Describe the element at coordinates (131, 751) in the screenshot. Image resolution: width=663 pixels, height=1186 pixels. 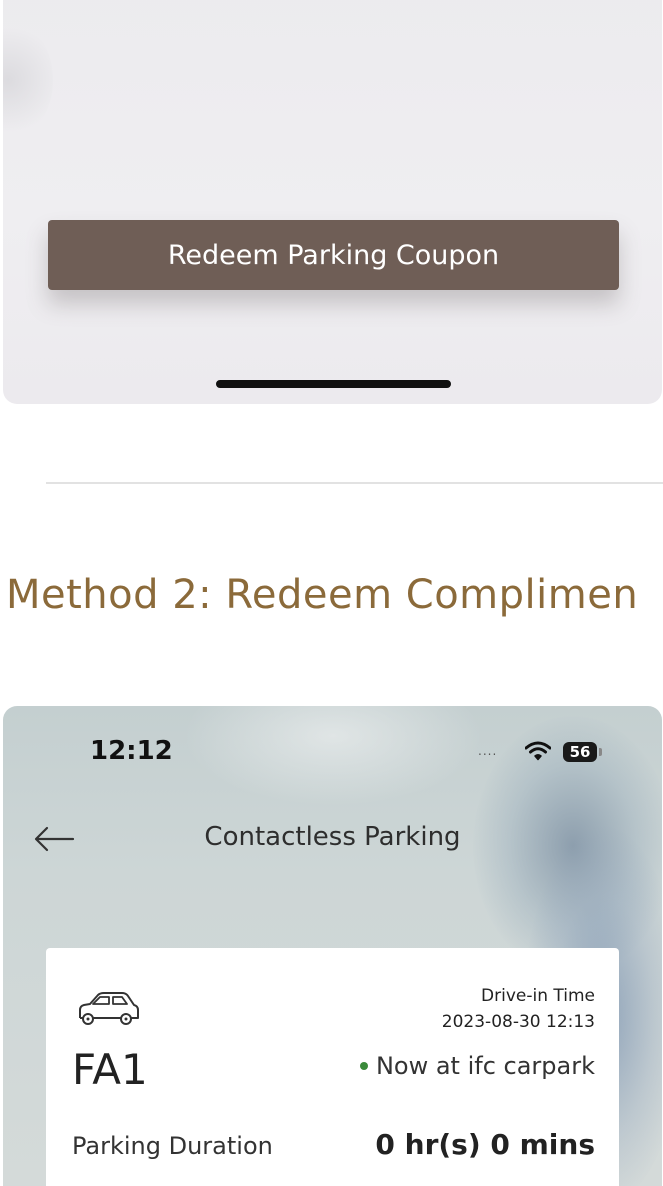
I see `status-bar-time: 12:12` at that location.